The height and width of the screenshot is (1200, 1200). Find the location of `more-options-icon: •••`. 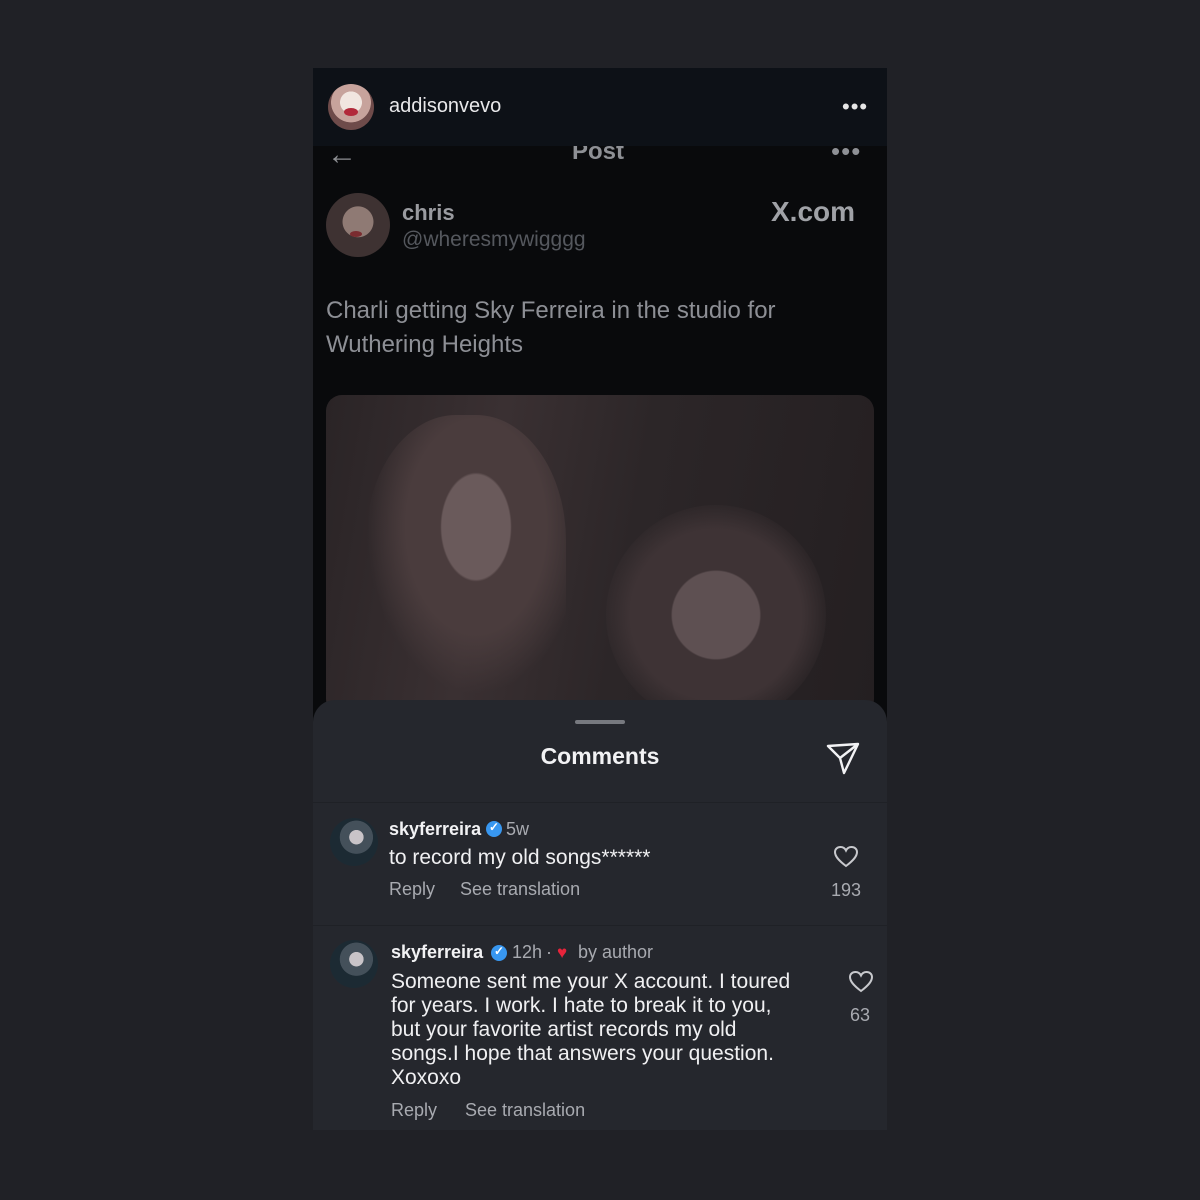

more-options-icon: ••• is located at coordinates (855, 107).